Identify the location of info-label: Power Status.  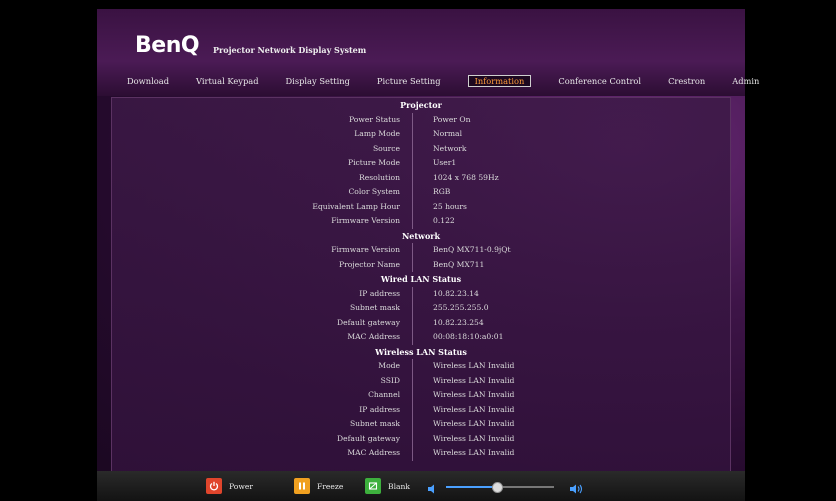
(374, 119).